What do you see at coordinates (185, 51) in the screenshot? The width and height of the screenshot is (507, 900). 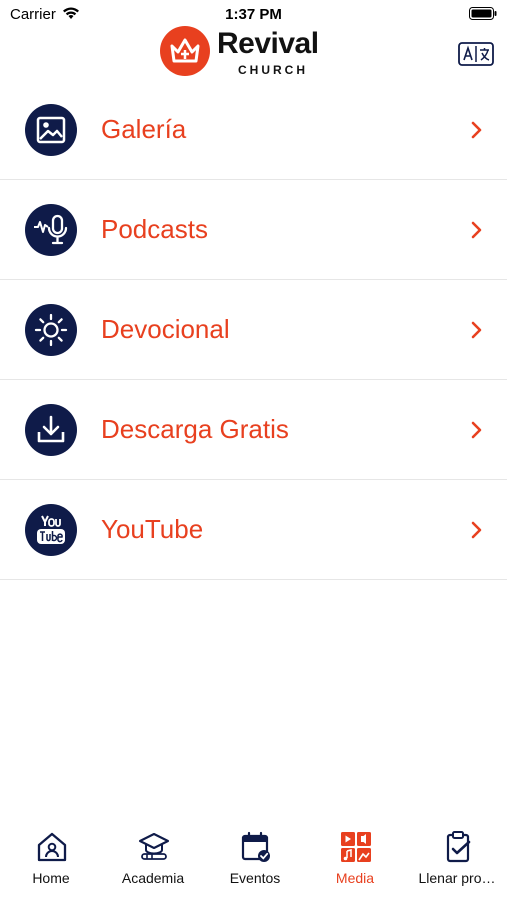 I see `flame-logo-icon` at bounding box center [185, 51].